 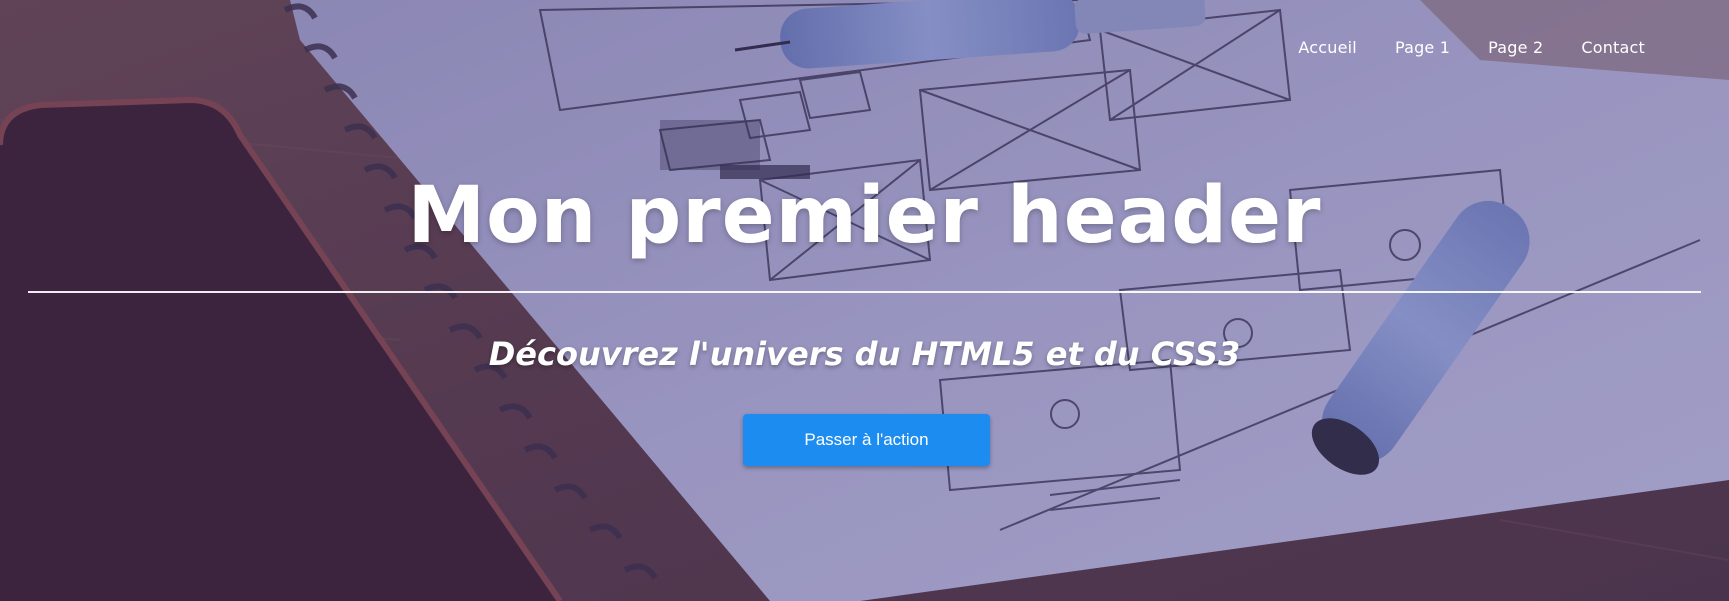 I want to click on page-title: Mon premier header, so click(x=864, y=216).